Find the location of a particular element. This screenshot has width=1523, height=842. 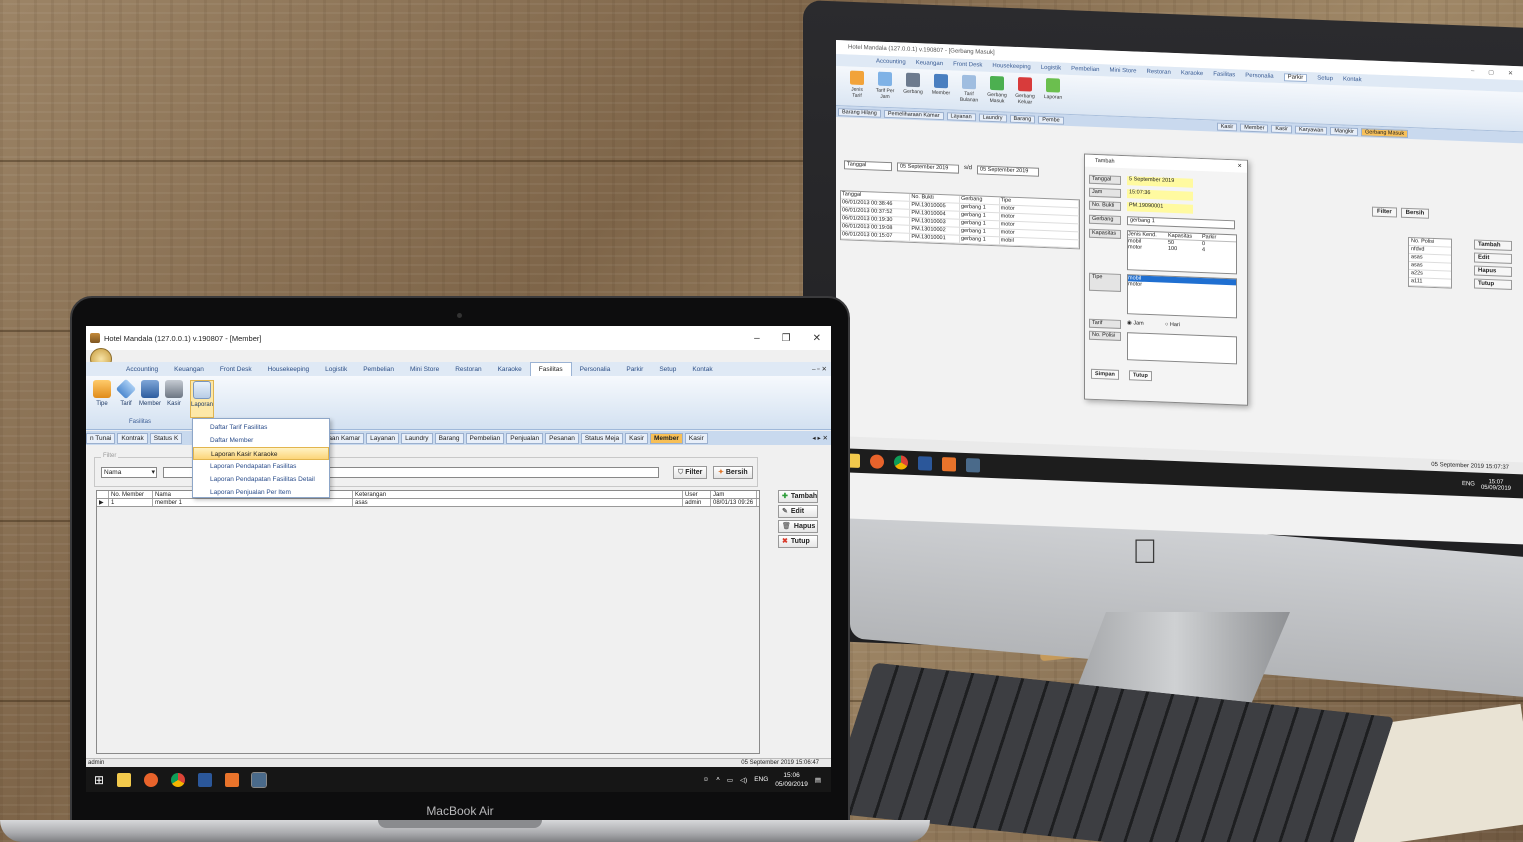

file-explorer-icon is located at coordinates (124, 779).